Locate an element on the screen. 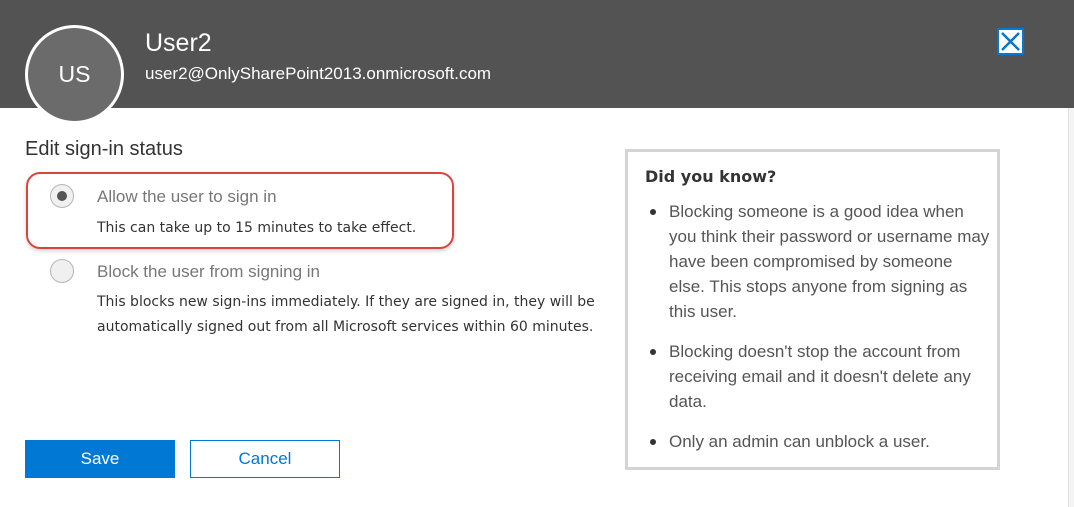  avatar: US is located at coordinates (74, 74).